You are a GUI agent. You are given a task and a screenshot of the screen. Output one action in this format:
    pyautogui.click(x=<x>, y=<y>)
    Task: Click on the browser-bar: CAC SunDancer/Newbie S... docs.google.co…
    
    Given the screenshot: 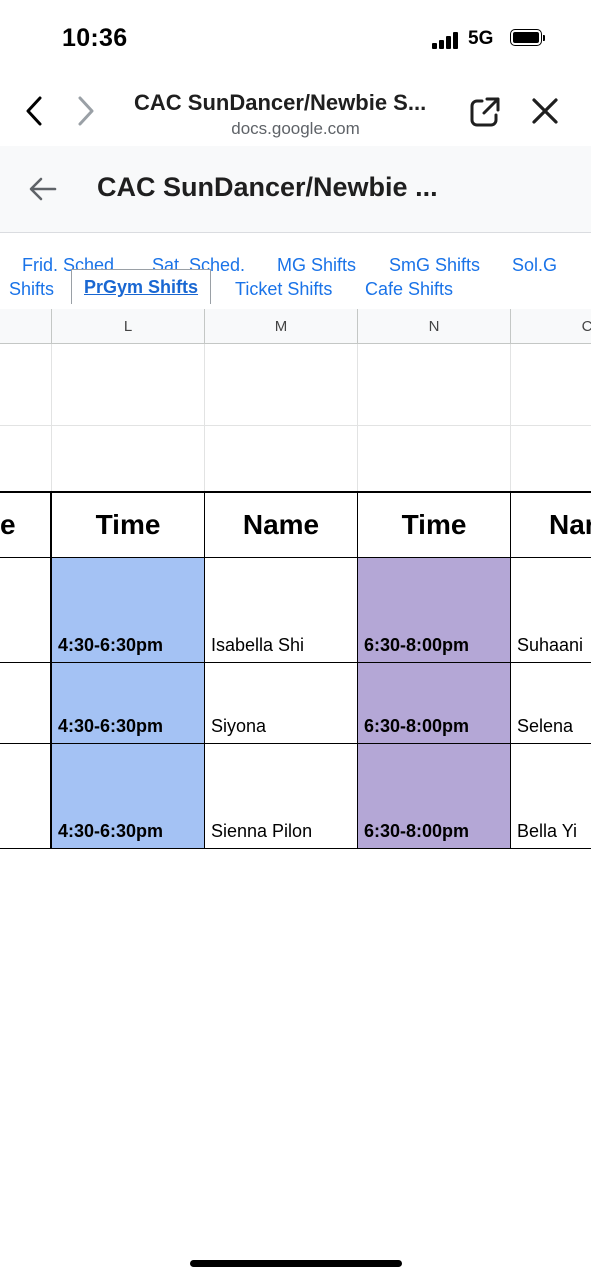 What is the action you would take?
    pyautogui.click(x=295, y=113)
    